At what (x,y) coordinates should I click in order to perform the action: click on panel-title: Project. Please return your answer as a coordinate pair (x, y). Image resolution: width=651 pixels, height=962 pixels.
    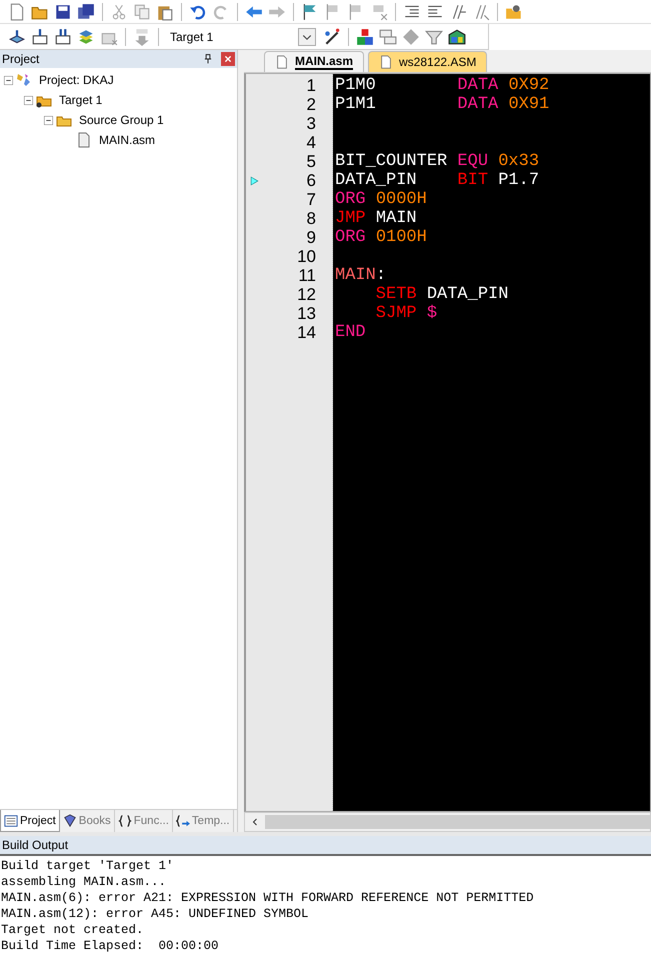
    Looking at the image, I should click on (21, 59).